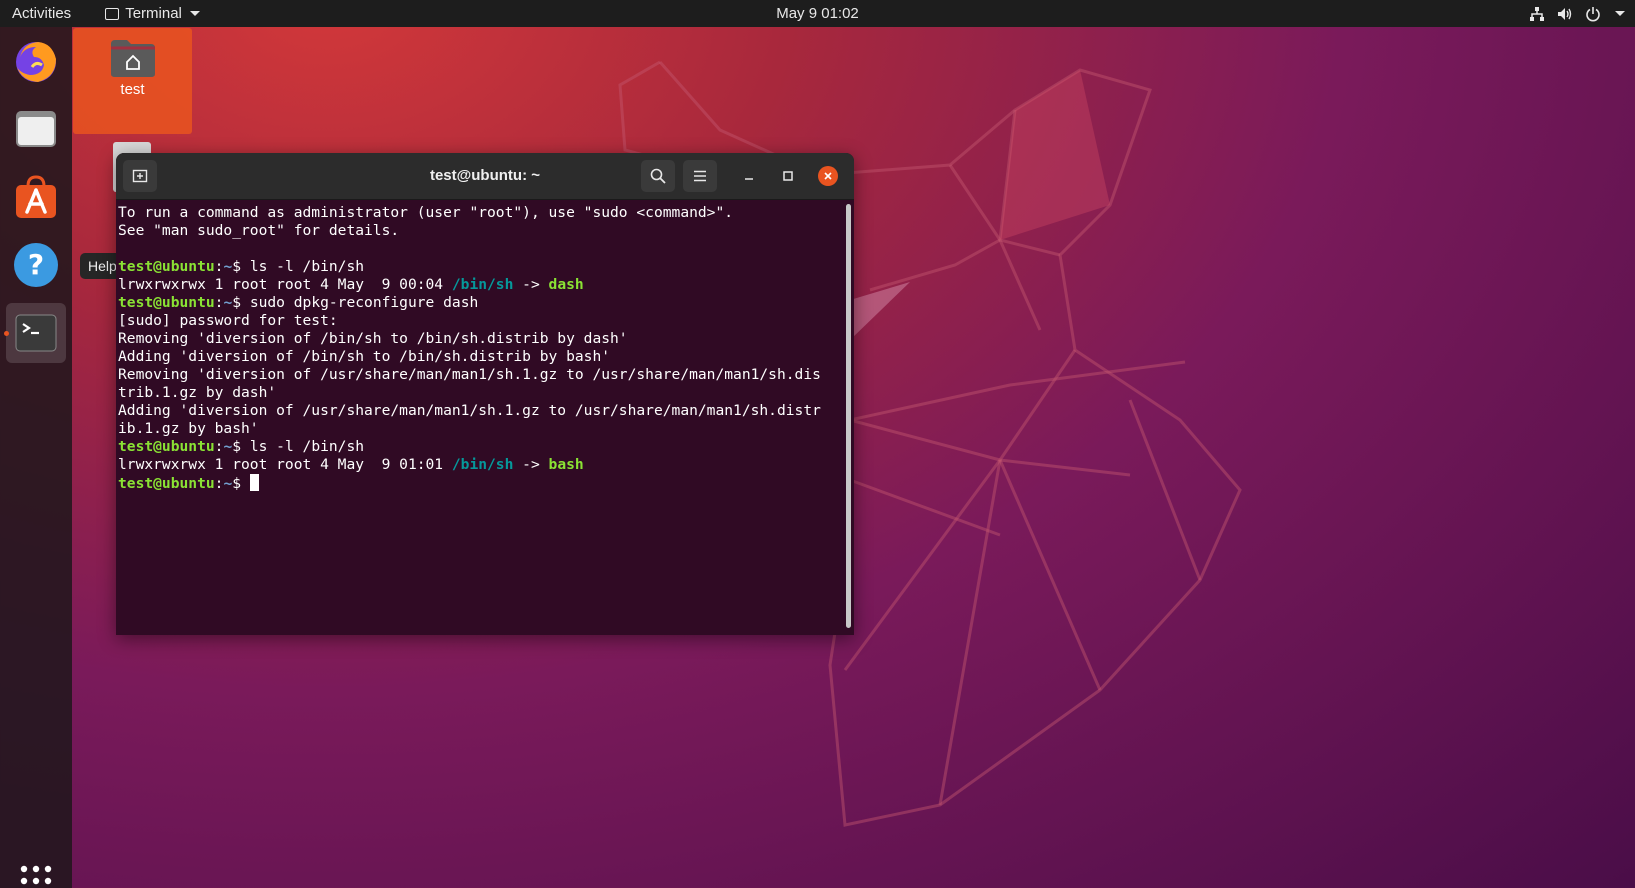 This screenshot has width=1635, height=888. I want to click on files-icon, so click(36, 129).